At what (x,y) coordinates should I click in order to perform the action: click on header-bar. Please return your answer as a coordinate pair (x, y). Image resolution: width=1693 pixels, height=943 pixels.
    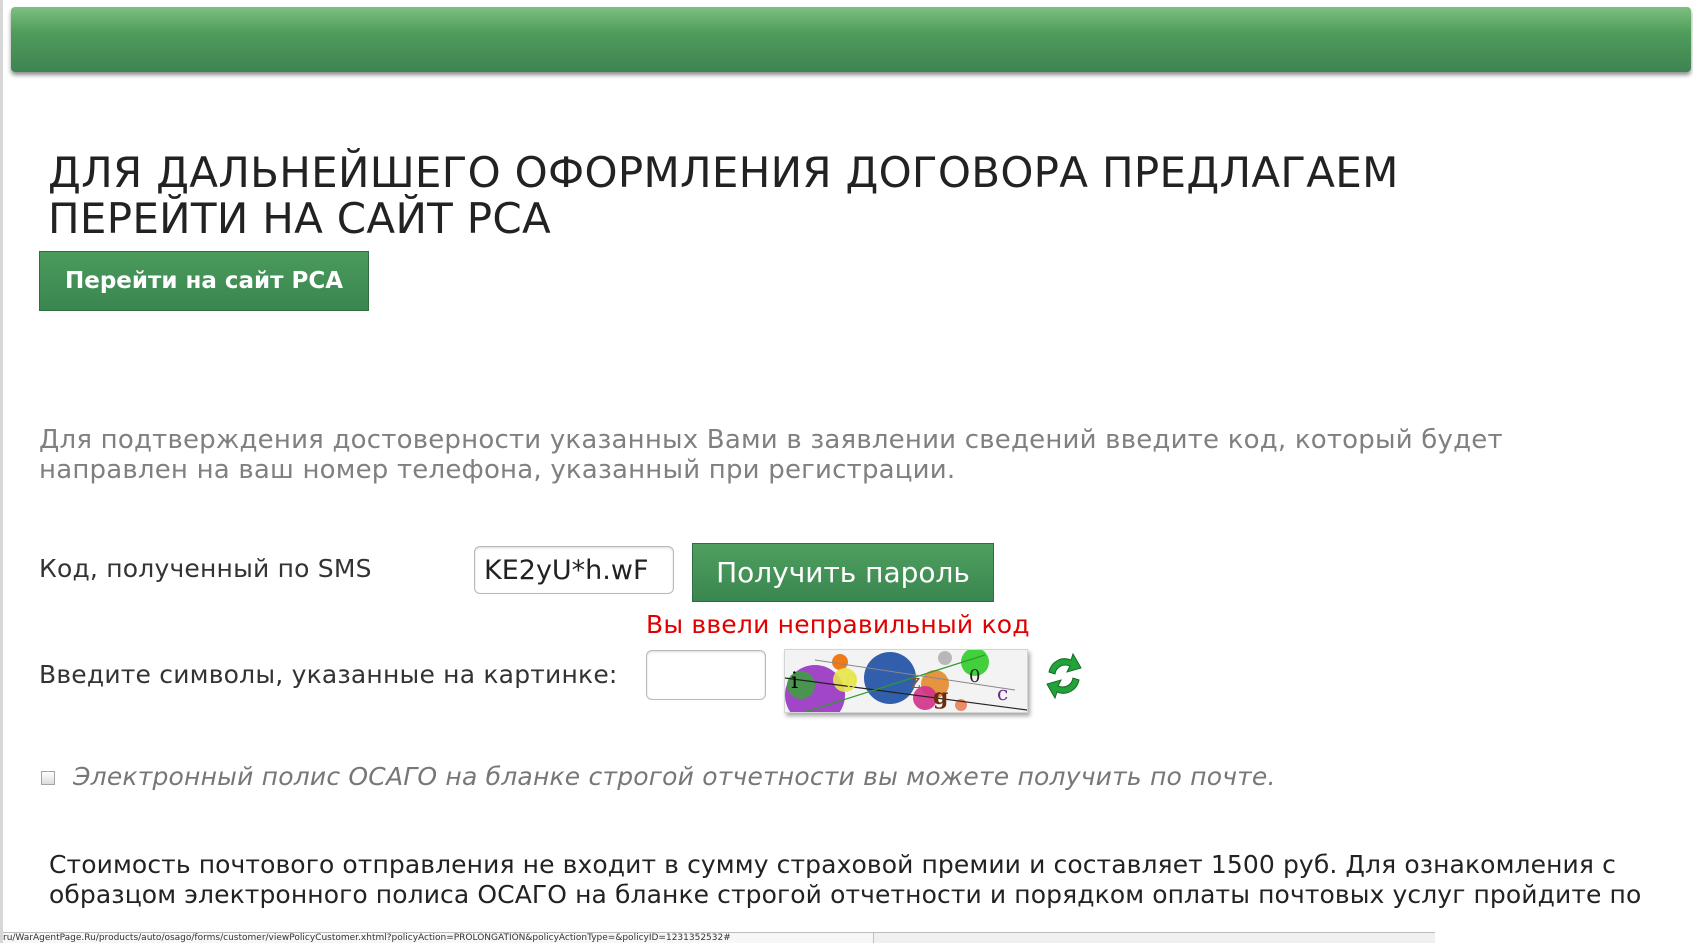
    Looking at the image, I should click on (851, 39).